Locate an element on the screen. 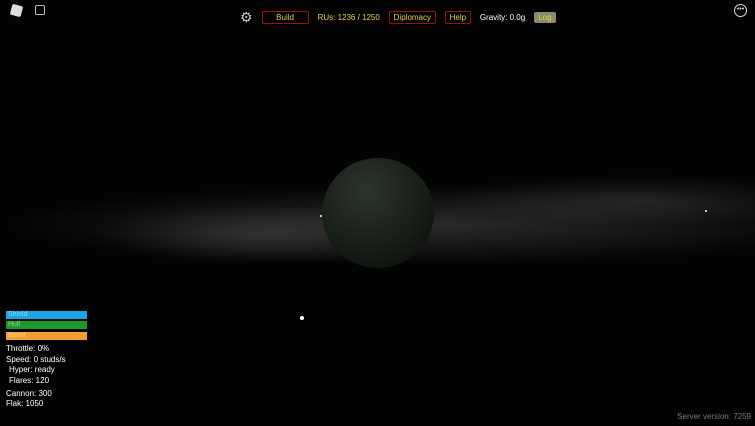 This screenshot has height=426, width=755. cannon-stat: Cannon: 300 is located at coordinates (29, 393).